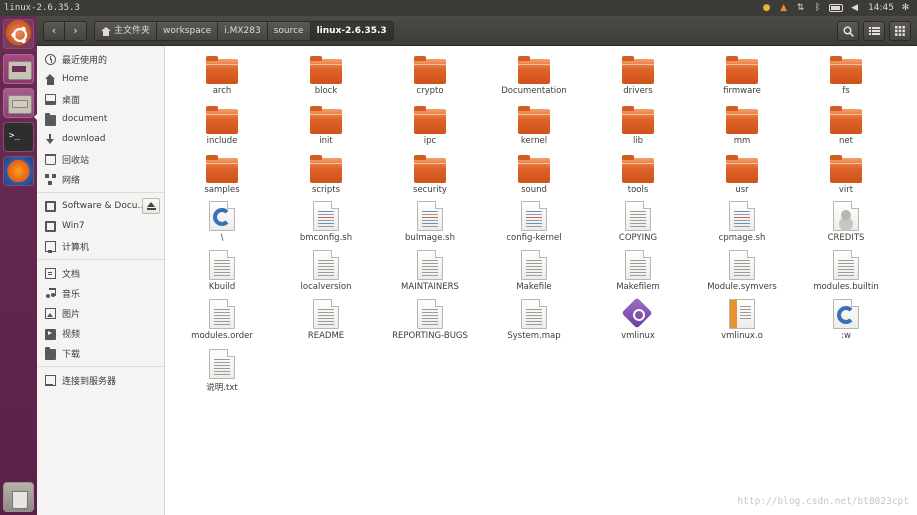  I want to click on sidebar-item-home: Home, so click(100, 79).